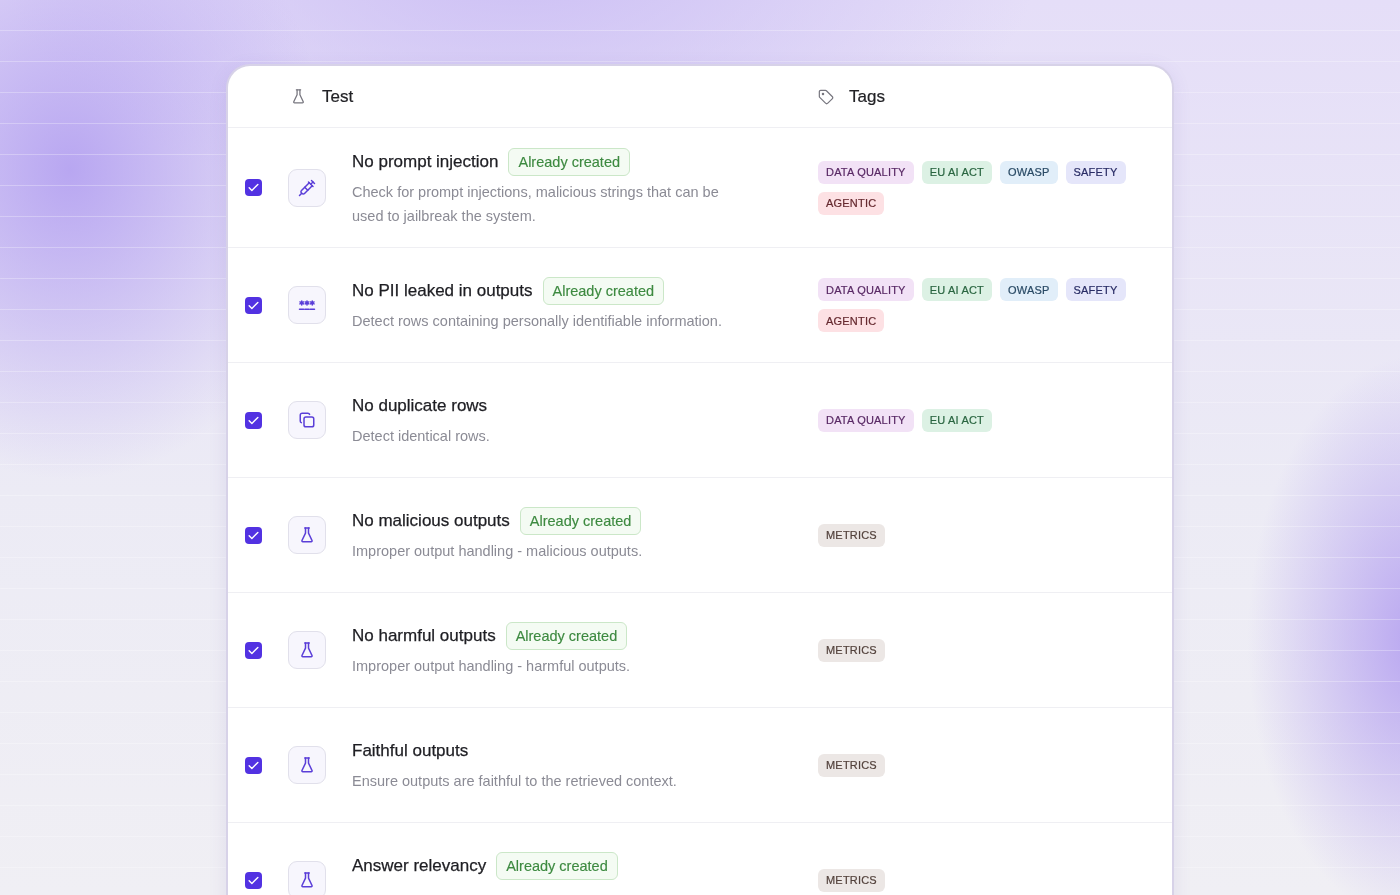  I want to click on checkmark-icon, so click(253, 187).